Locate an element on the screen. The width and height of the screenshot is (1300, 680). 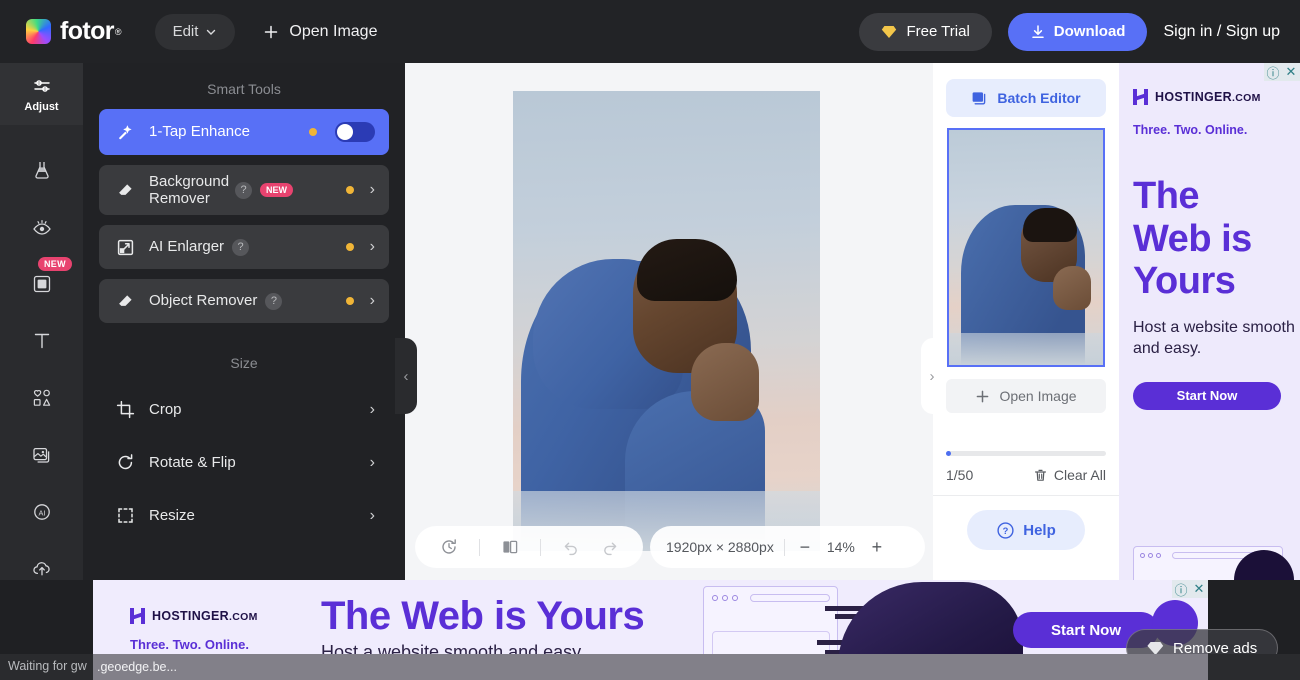
frame-new-badge: NEW is located at coordinates (55, 264).